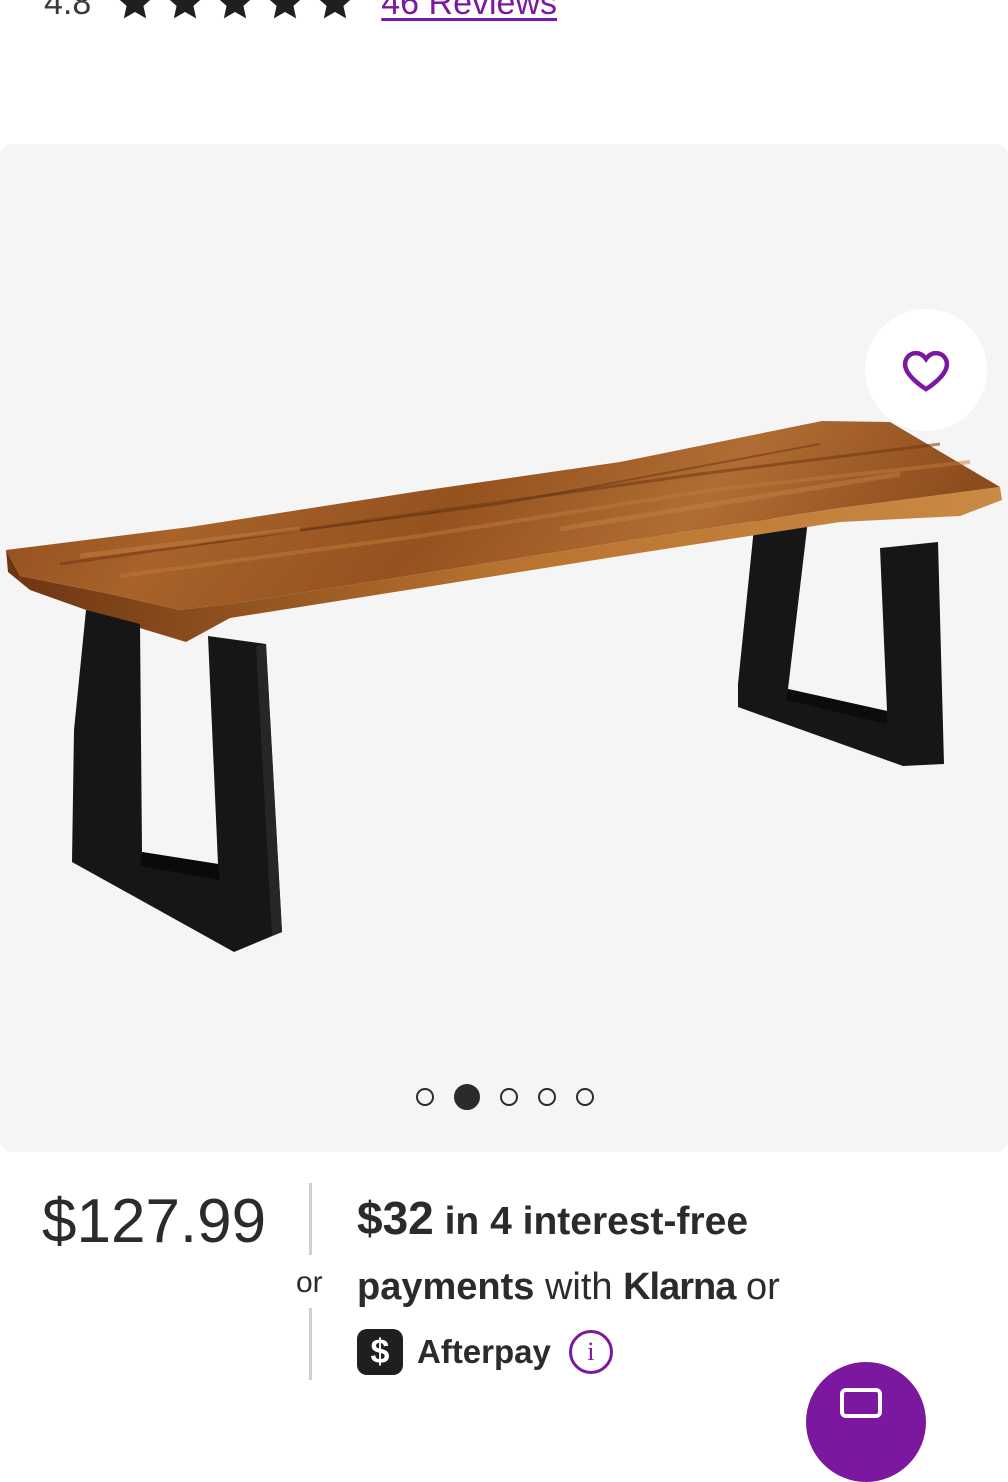 The height and width of the screenshot is (1482, 1008). What do you see at coordinates (395, 1218) in the screenshot?
I see `installment-amount: $32` at bounding box center [395, 1218].